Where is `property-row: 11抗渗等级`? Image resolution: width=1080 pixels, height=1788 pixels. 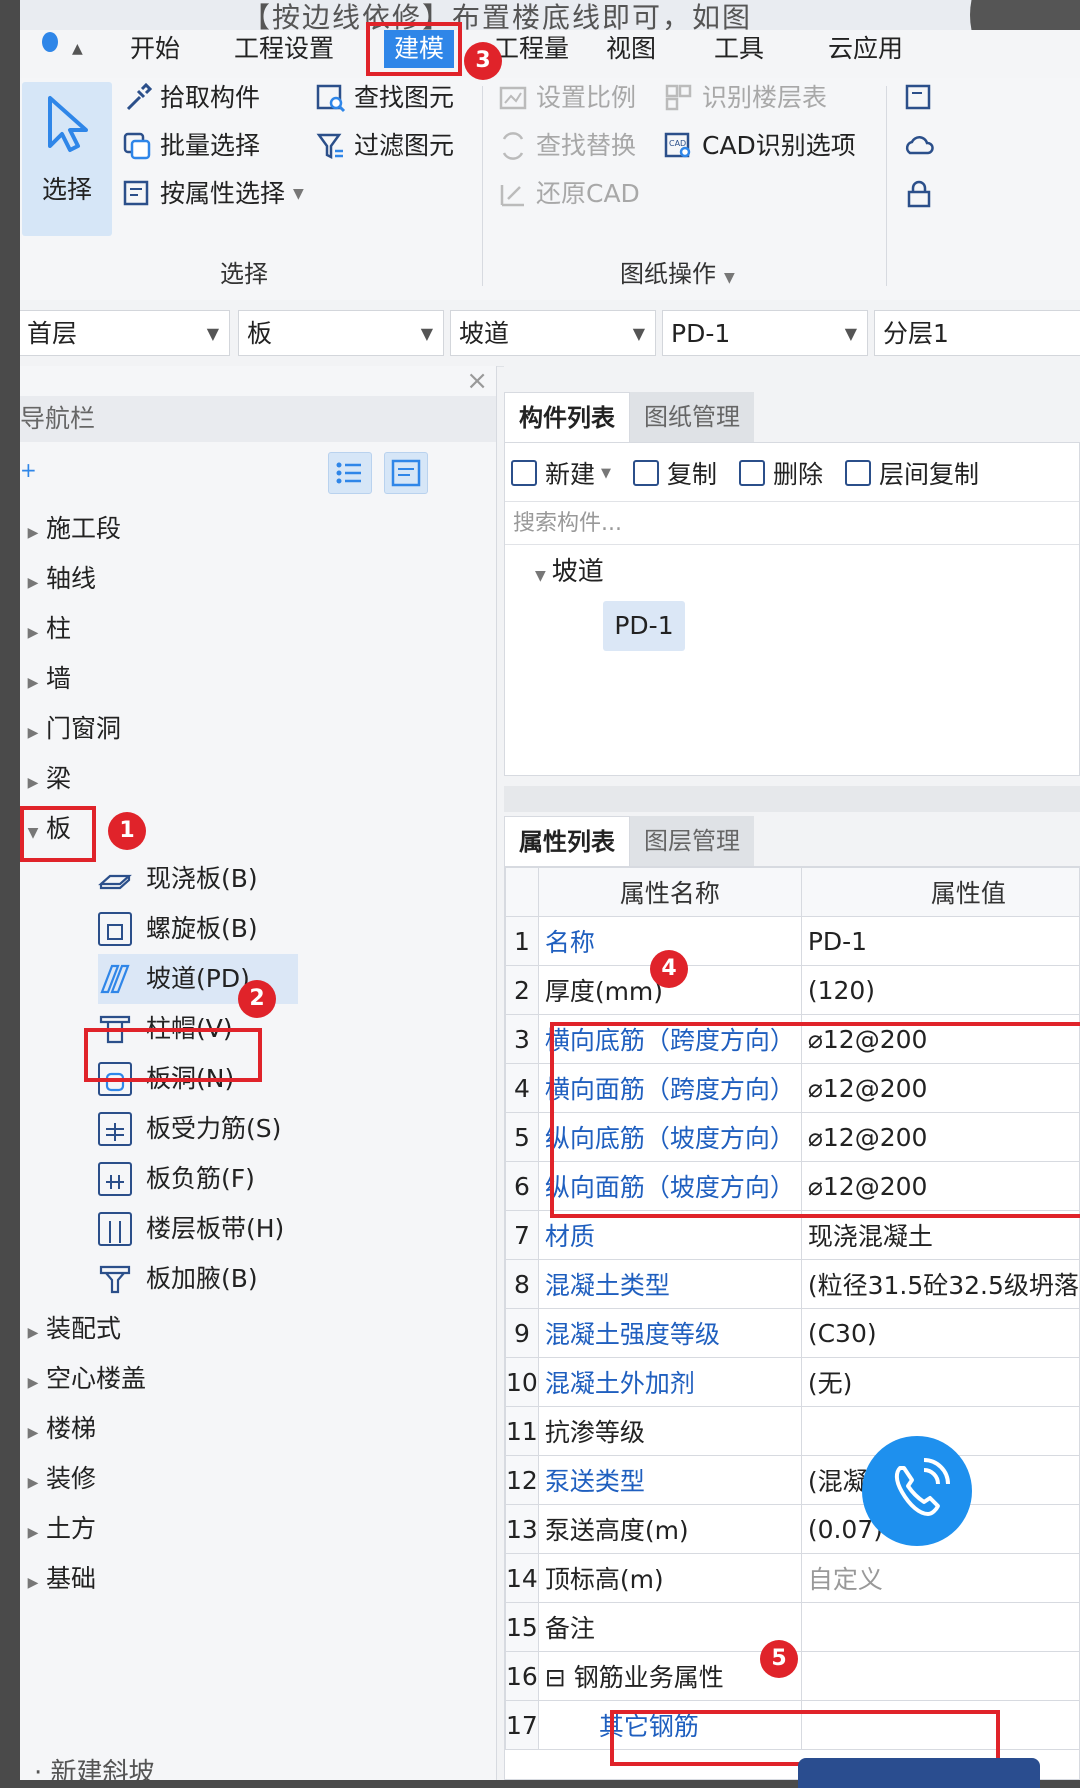
property-row: 11抗渗等级 is located at coordinates (793, 1431).